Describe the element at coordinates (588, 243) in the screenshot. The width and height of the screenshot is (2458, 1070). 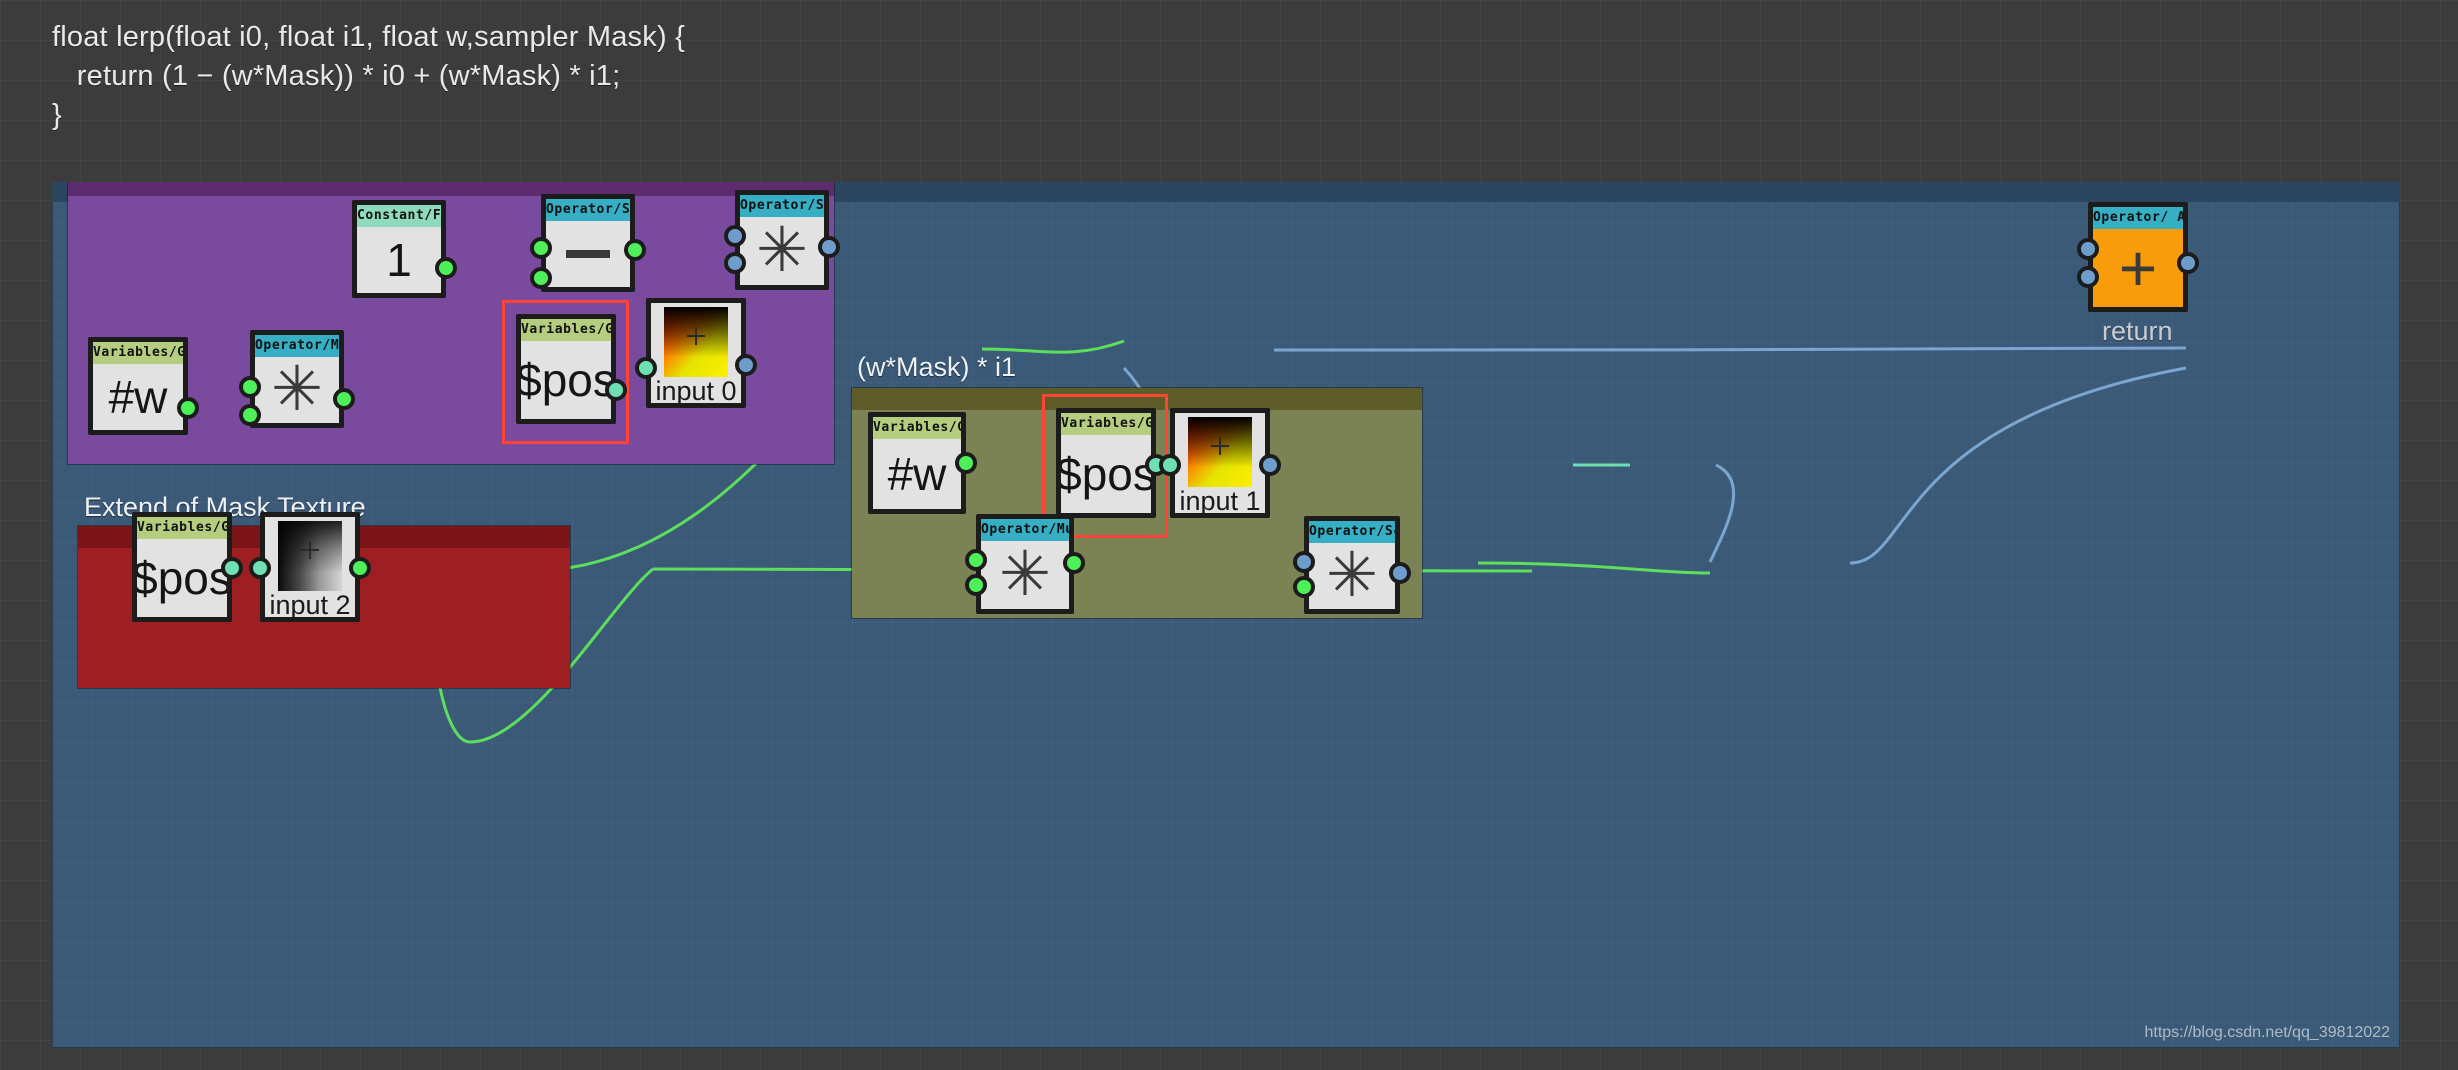
I see `node-operator-subtract: Operator/Subtr⋯` at that location.